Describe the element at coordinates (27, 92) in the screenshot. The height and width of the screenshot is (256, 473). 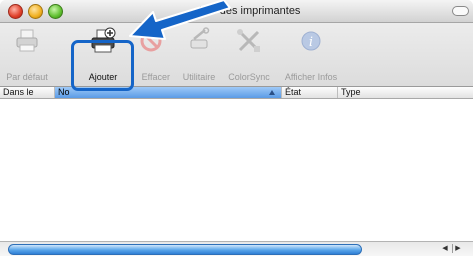
I see `column-in-menu: Dans le` at that location.